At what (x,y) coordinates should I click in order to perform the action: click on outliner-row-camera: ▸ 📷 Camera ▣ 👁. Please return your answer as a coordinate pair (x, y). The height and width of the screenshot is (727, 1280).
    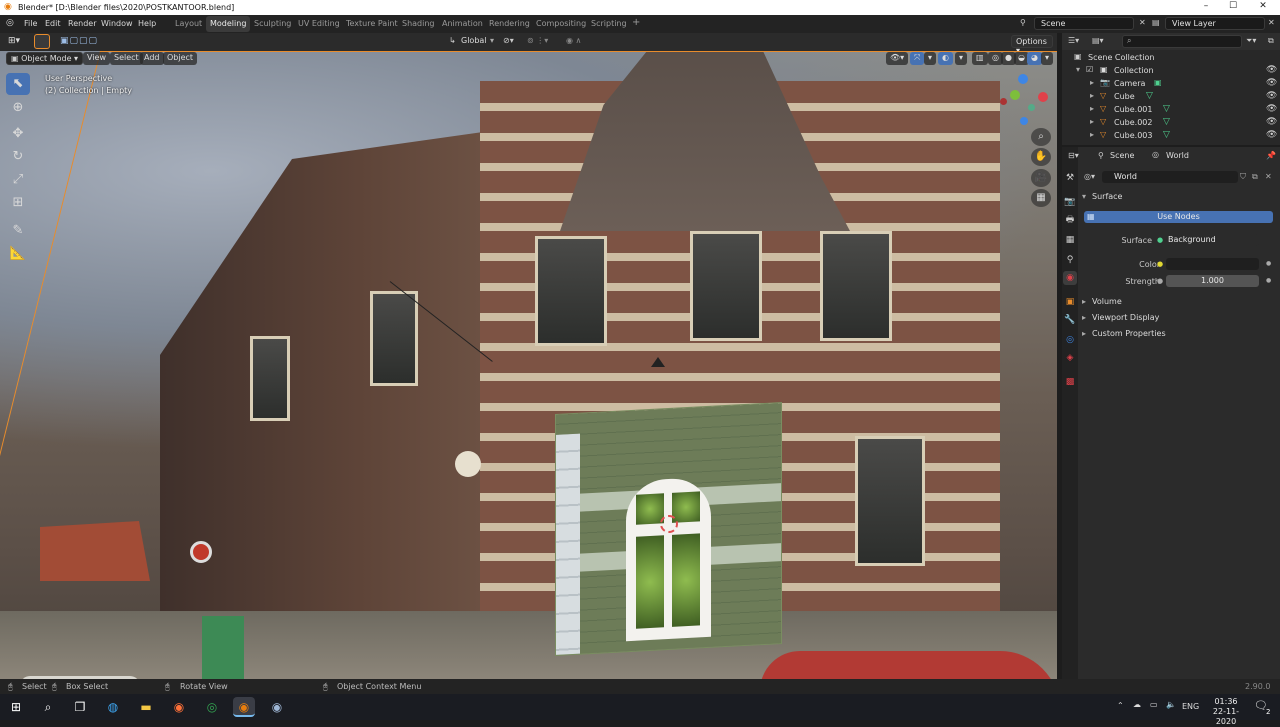
    Looking at the image, I should click on (1171, 84).